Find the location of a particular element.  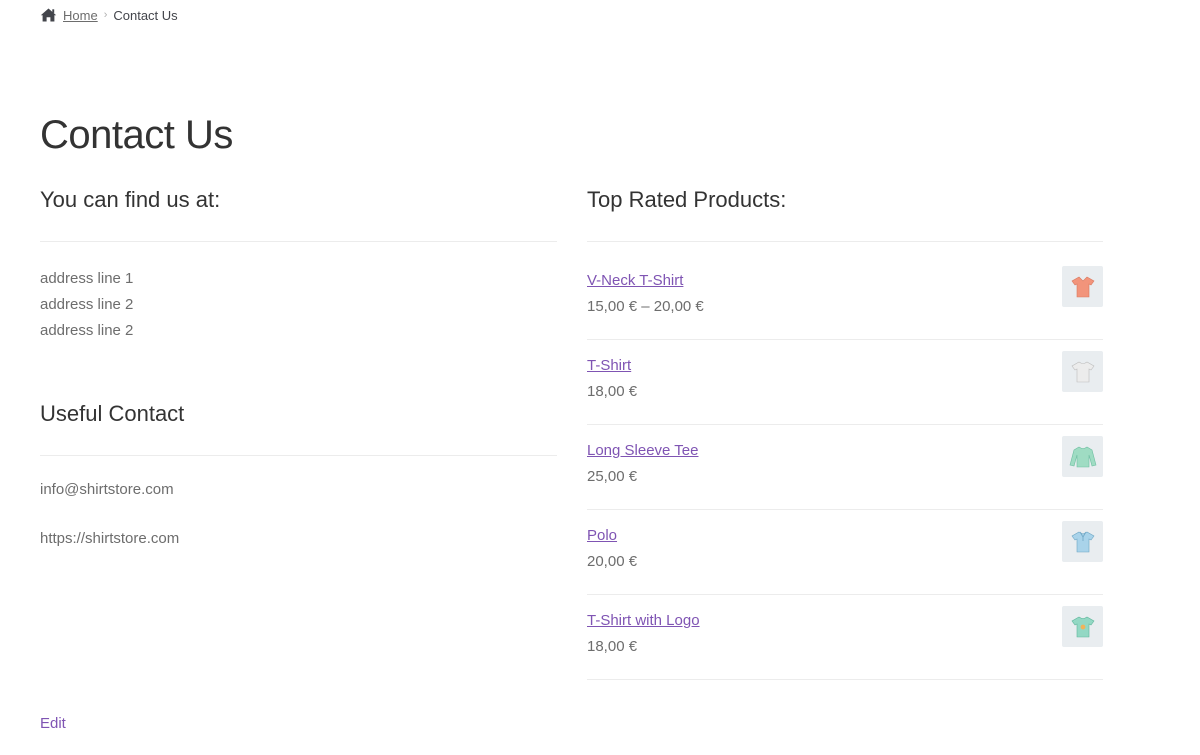

product-link: Long Sleeve Tee is located at coordinates (642, 451).